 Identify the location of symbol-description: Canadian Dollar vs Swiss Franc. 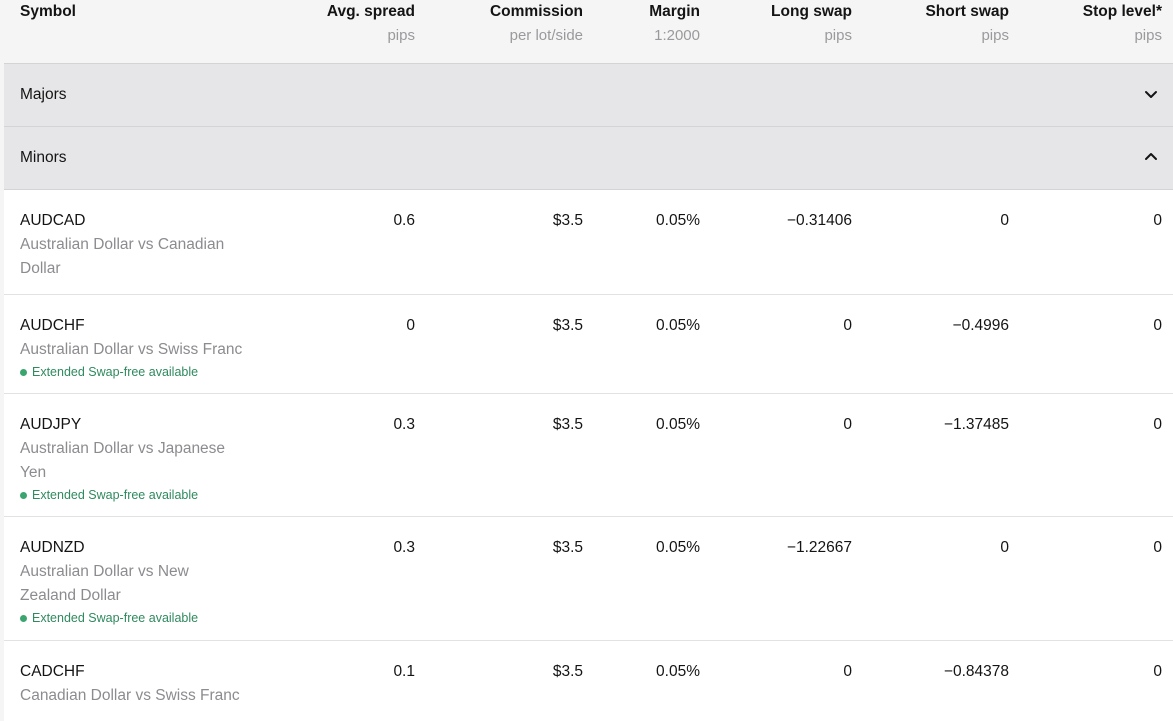
(130, 695).